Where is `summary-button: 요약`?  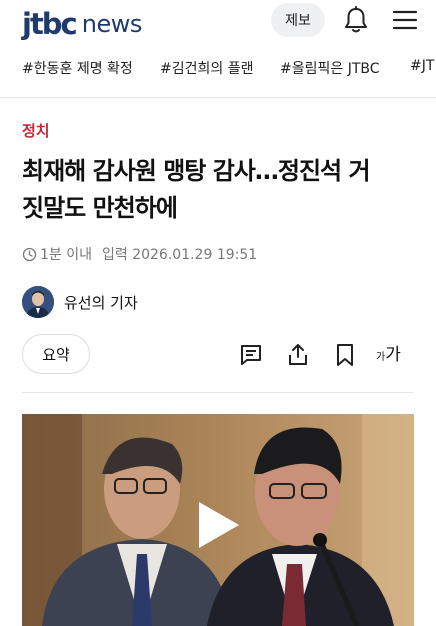
summary-button: 요약 is located at coordinates (56, 354).